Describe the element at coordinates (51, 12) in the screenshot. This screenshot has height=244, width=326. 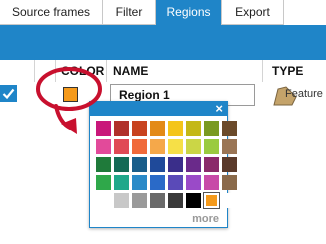
I see `tab-source-frames: Source frames` at that location.